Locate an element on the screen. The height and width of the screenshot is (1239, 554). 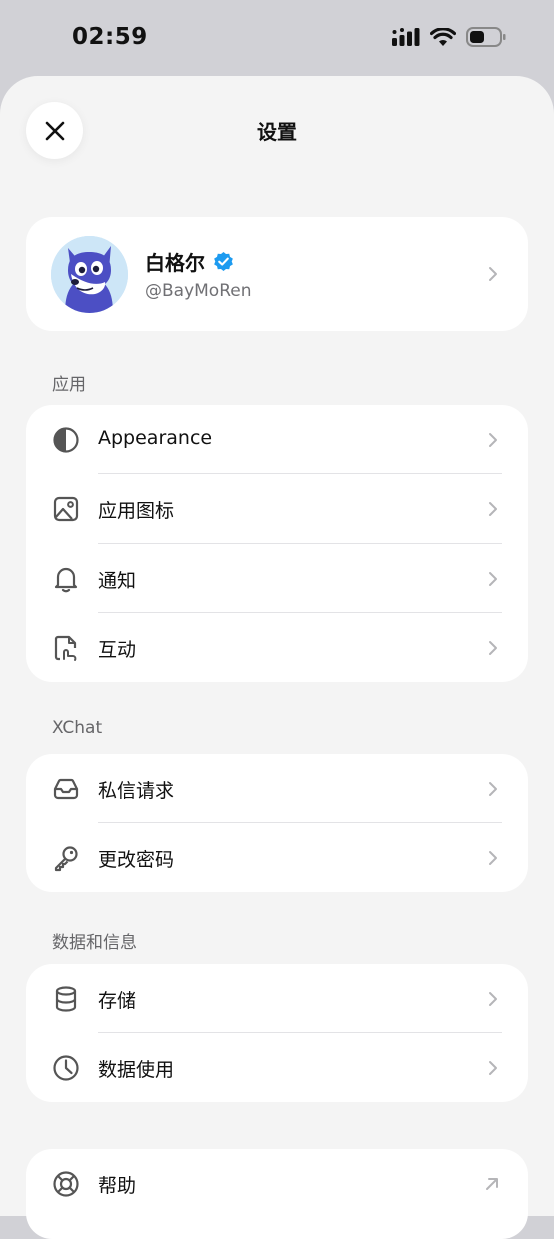
data-settings-card: 存储 数据使用 is located at coordinates (277, 1033).